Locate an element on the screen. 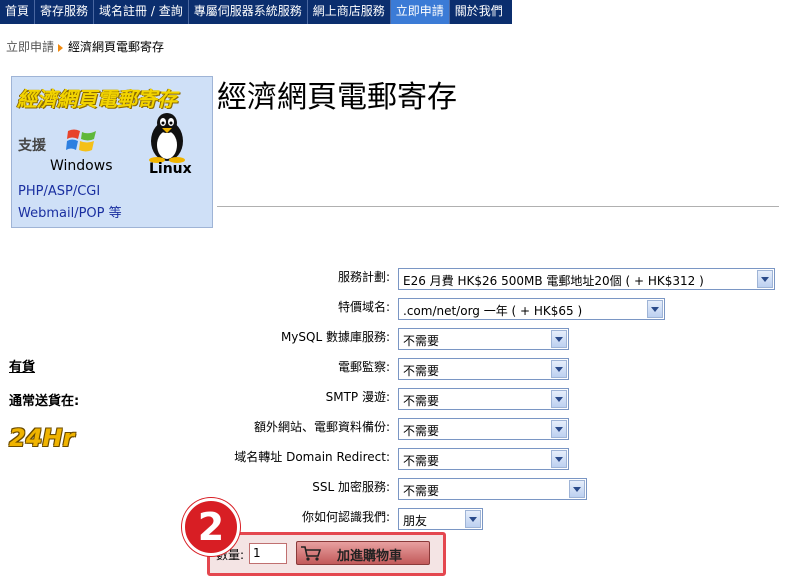 Image resolution: width=797 pixels, height=579 pixels. title-divider is located at coordinates (498, 206).